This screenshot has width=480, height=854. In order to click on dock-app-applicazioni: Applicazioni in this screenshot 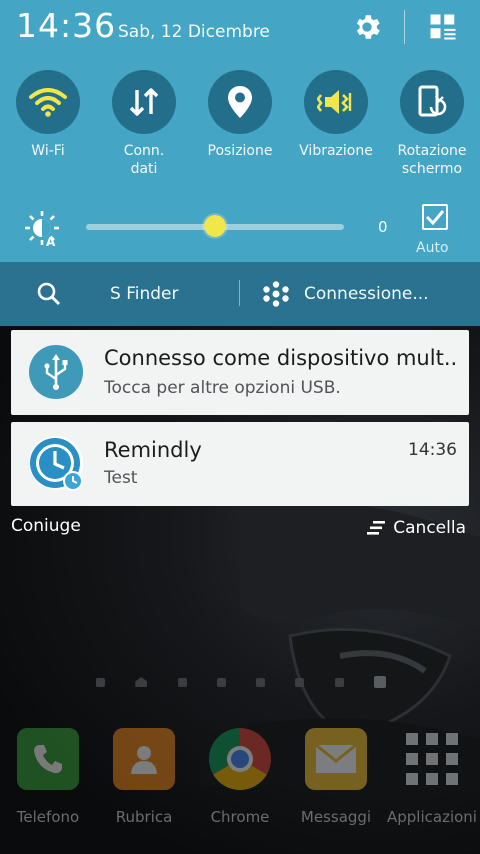, I will do `click(432, 777)`.